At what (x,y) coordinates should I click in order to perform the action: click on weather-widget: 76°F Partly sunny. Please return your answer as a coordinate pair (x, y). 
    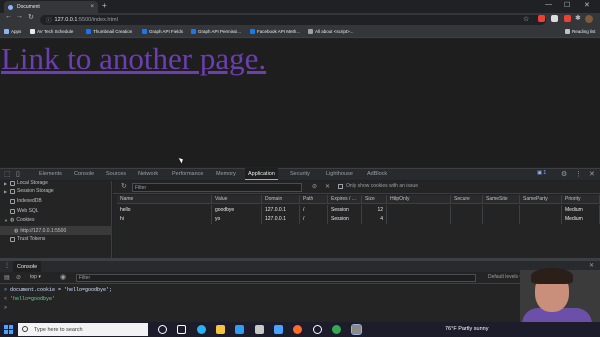
    Looking at the image, I should click on (466, 329).